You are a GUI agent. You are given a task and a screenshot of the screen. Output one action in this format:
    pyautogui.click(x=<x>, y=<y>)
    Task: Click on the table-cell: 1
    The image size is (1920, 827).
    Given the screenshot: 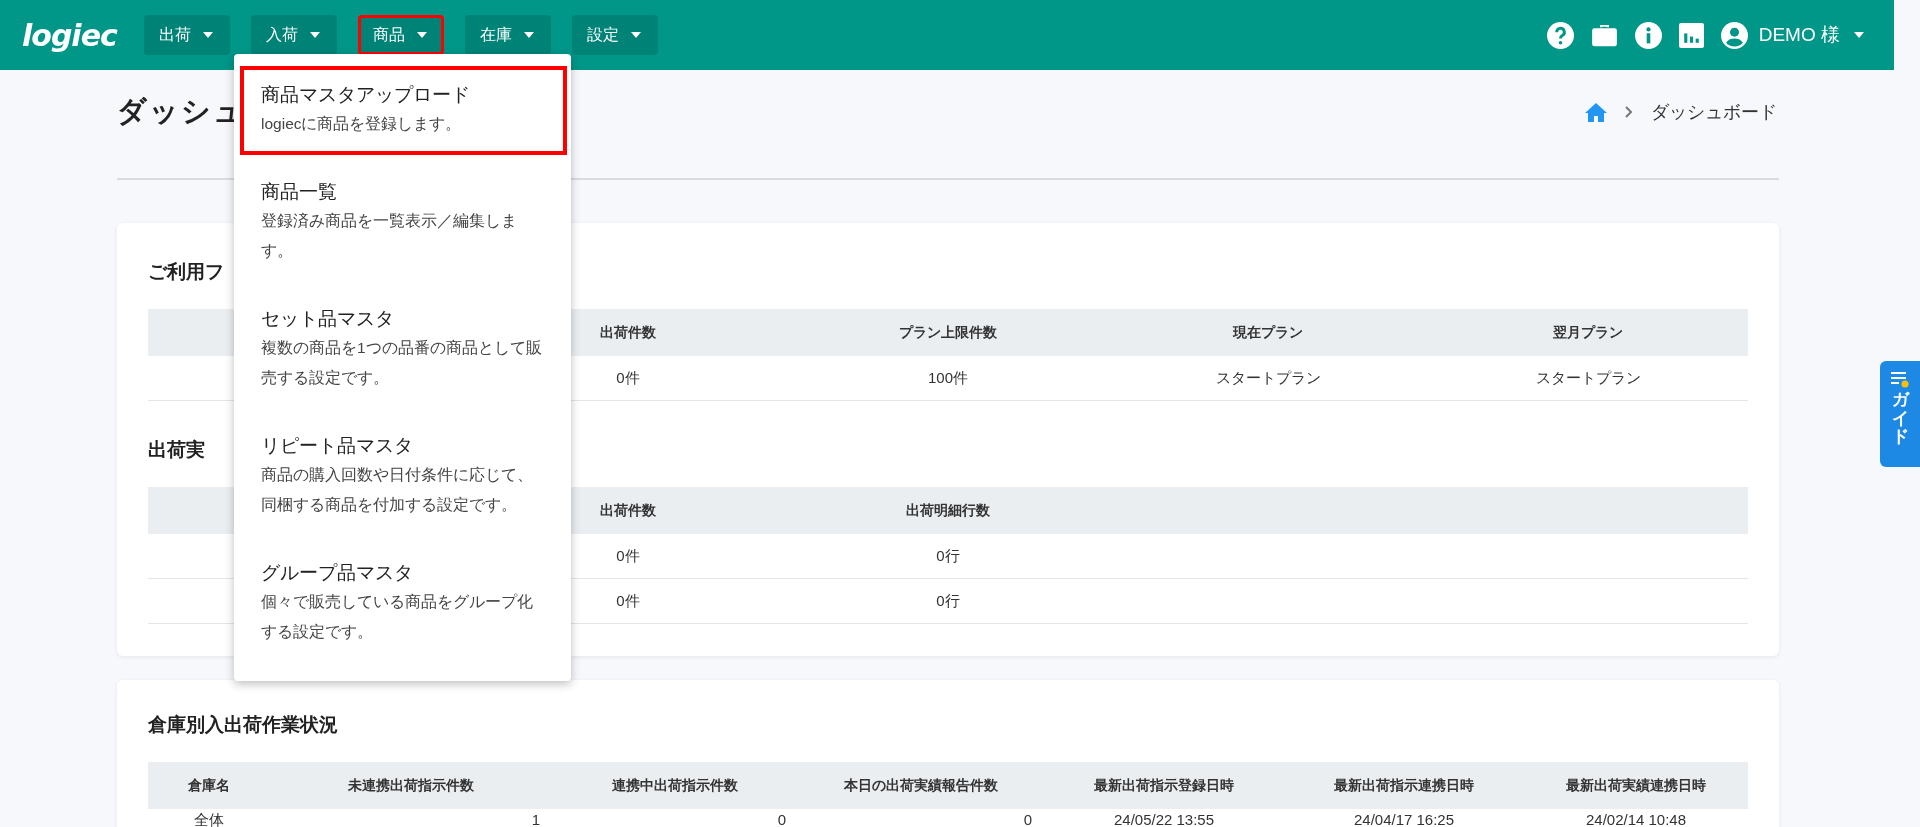 What is the action you would take?
    pyautogui.click(x=535, y=819)
    